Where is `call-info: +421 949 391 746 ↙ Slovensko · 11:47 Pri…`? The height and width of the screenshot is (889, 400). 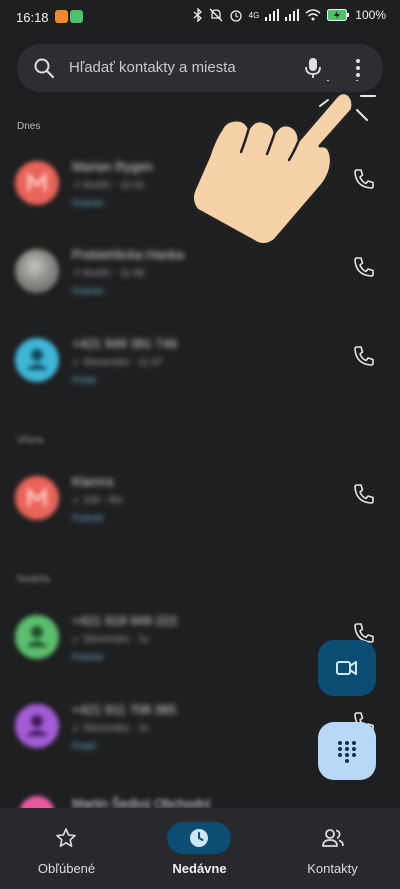 call-info: +421 949 391 746 ↙ Slovensko · 11:47 Pri… is located at coordinates (124, 360).